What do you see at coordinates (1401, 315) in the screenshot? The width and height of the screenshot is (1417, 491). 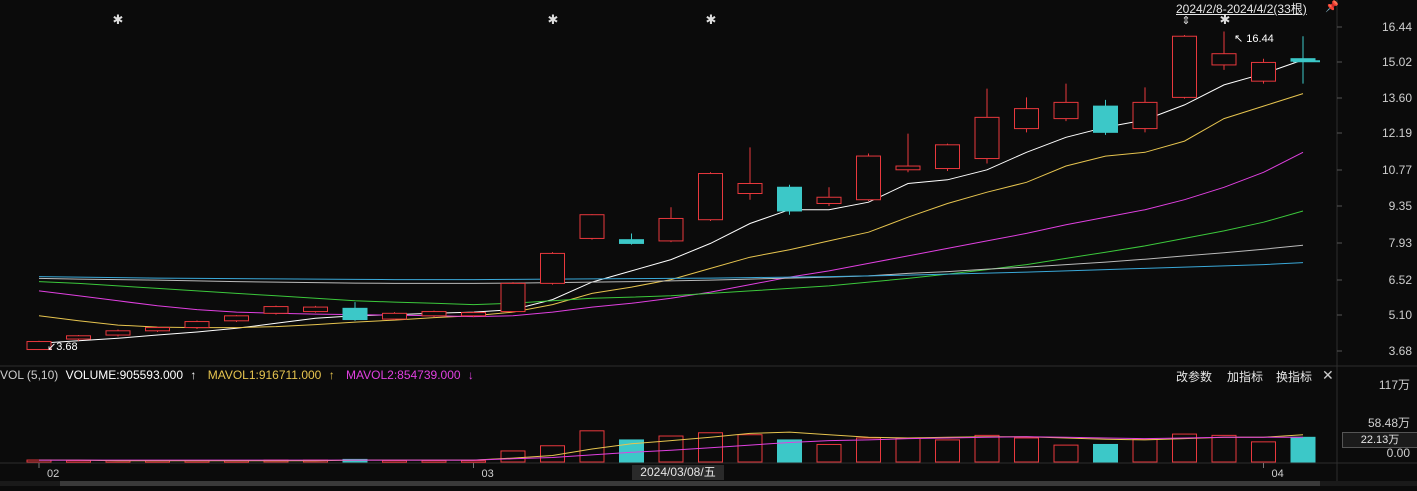 I see `price-tick-label: 5.10` at bounding box center [1401, 315].